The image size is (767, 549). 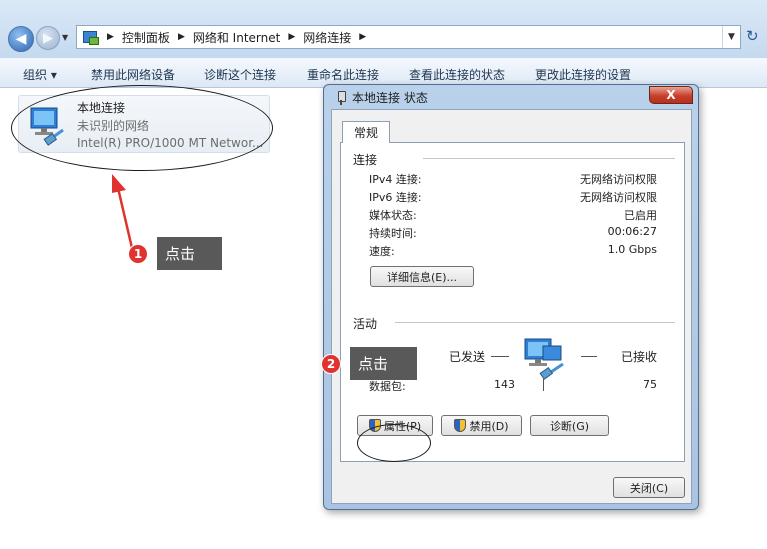 What do you see at coordinates (383, 363) in the screenshot?
I see `callout-2: 点击` at bounding box center [383, 363].